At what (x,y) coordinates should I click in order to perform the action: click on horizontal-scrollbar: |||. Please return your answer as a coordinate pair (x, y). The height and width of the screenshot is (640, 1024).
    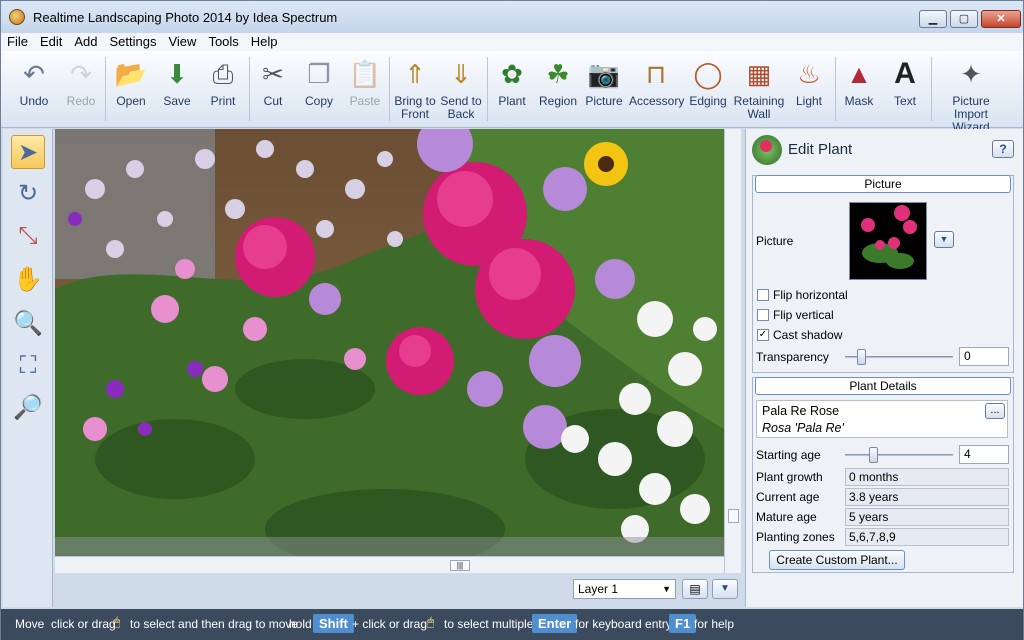
    Looking at the image, I should click on (389, 564).